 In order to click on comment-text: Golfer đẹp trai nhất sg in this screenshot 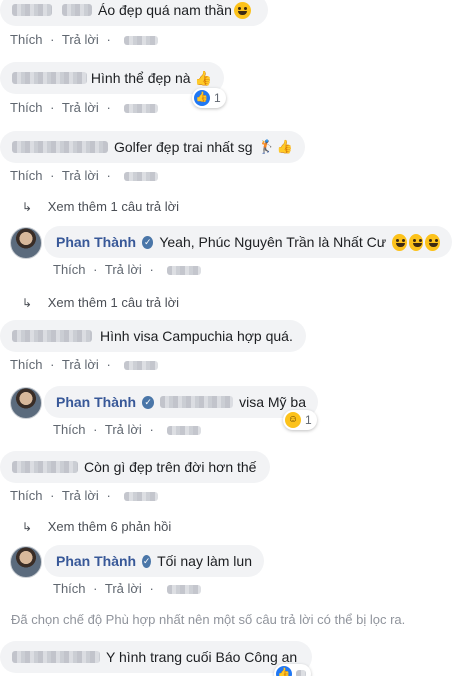, I will do `click(183, 147)`.